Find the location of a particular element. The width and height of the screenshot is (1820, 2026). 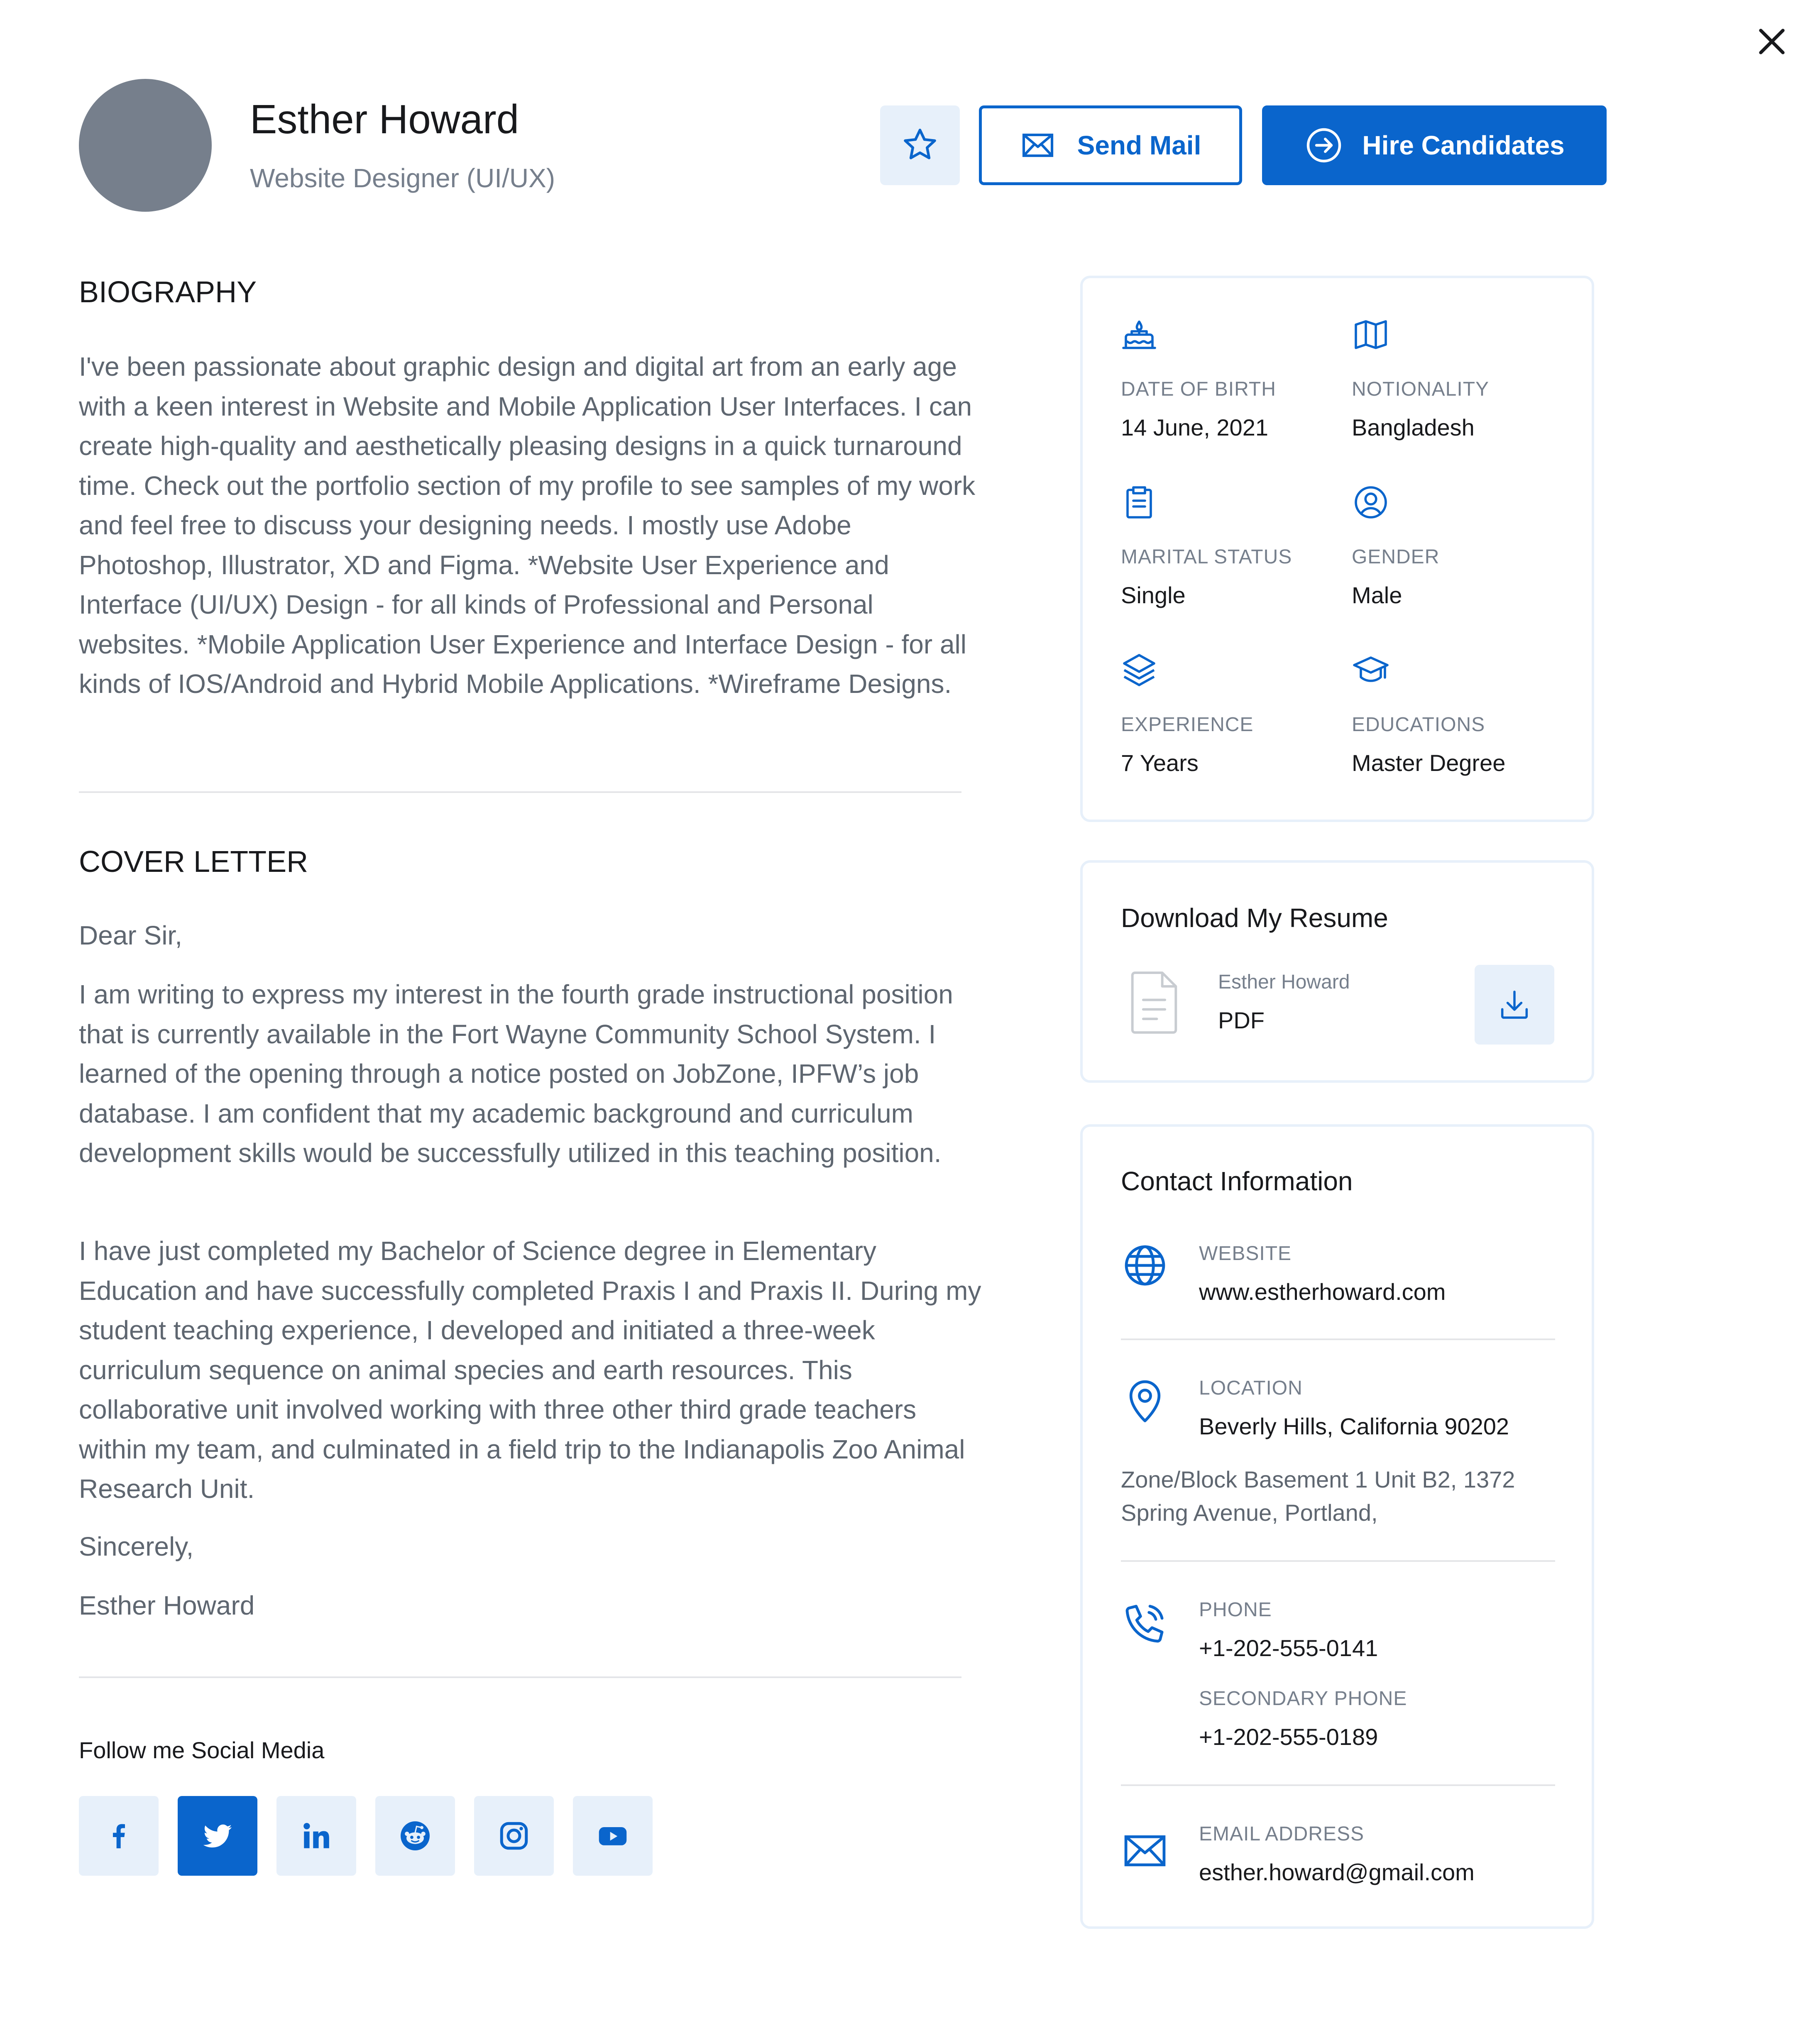

globe-icon is located at coordinates (1145, 1265).